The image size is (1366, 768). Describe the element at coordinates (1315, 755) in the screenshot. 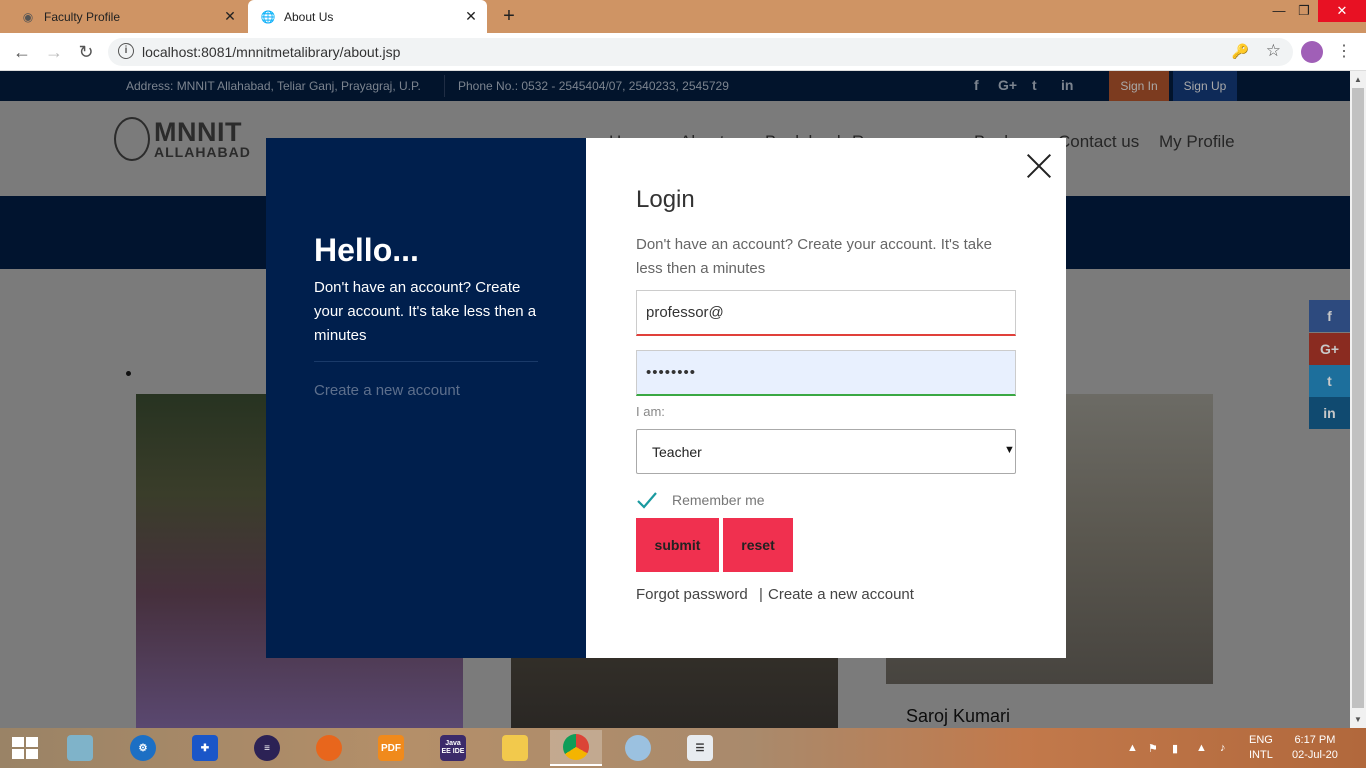

I see `clock-date: 02-Jul-20` at that location.